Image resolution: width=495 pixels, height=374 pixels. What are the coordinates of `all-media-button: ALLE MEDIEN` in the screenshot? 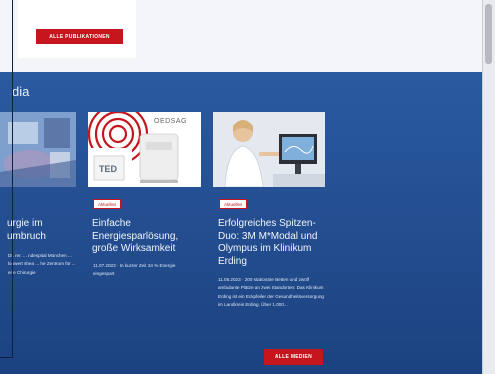 It's located at (293, 357).